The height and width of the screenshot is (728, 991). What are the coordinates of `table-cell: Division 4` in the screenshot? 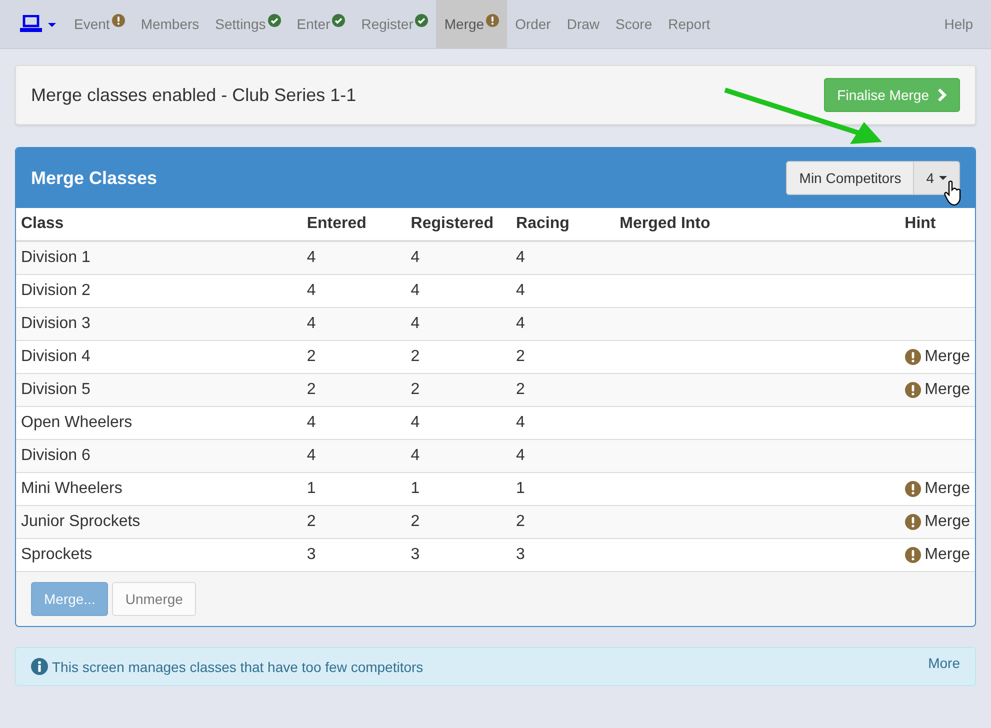 It's located at (55, 356).